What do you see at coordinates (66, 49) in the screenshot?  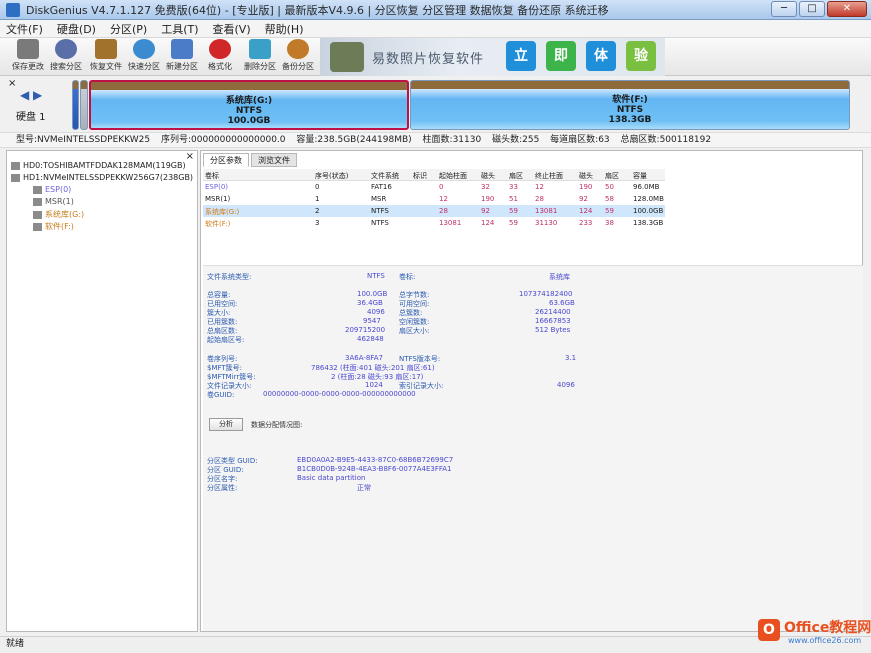 I see `search-icon` at bounding box center [66, 49].